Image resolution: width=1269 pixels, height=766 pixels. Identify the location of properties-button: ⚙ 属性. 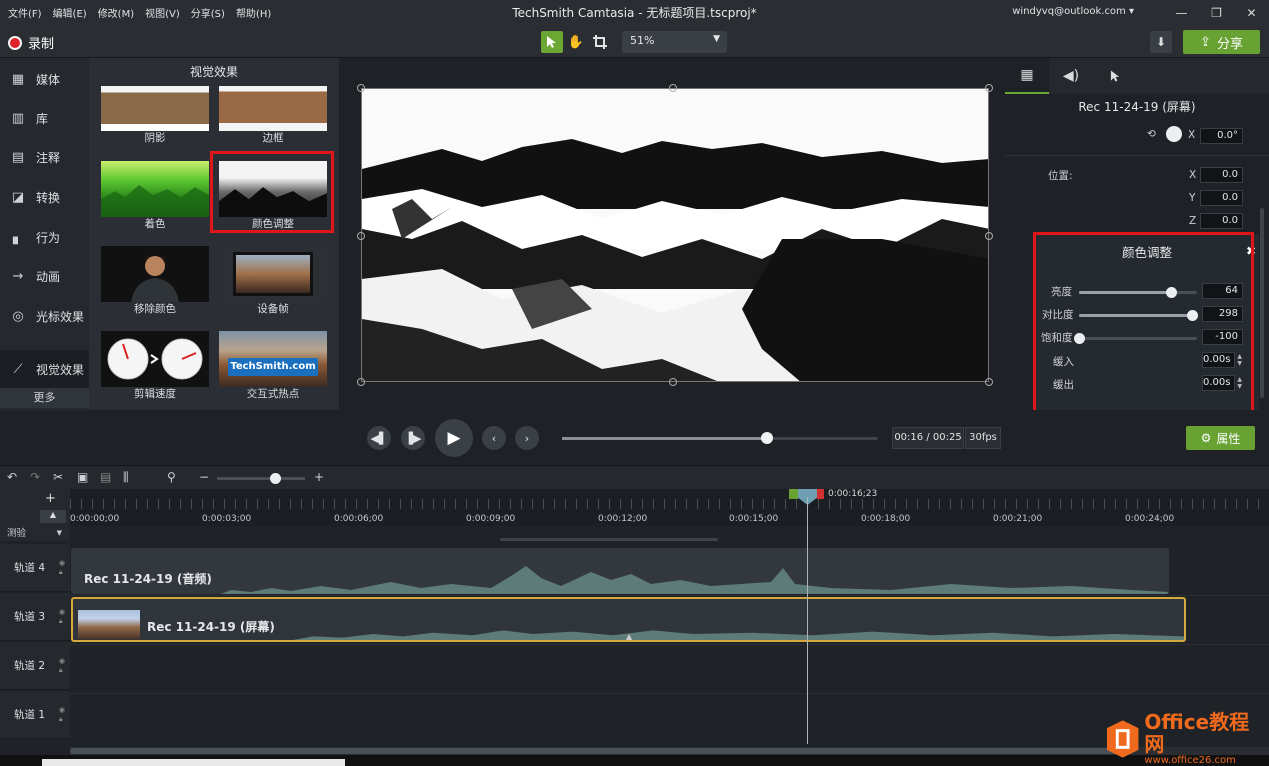
(1220, 438).